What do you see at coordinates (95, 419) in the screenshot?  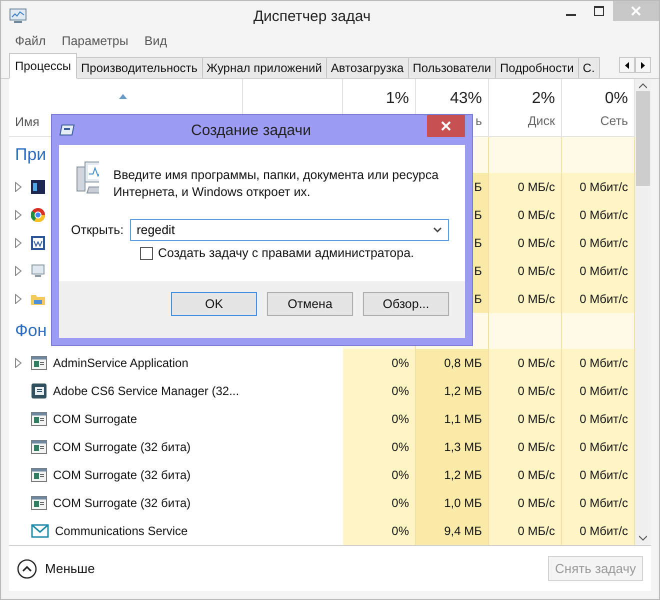 I see `process-name: COM Surrogate` at bounding box center [95, 419].